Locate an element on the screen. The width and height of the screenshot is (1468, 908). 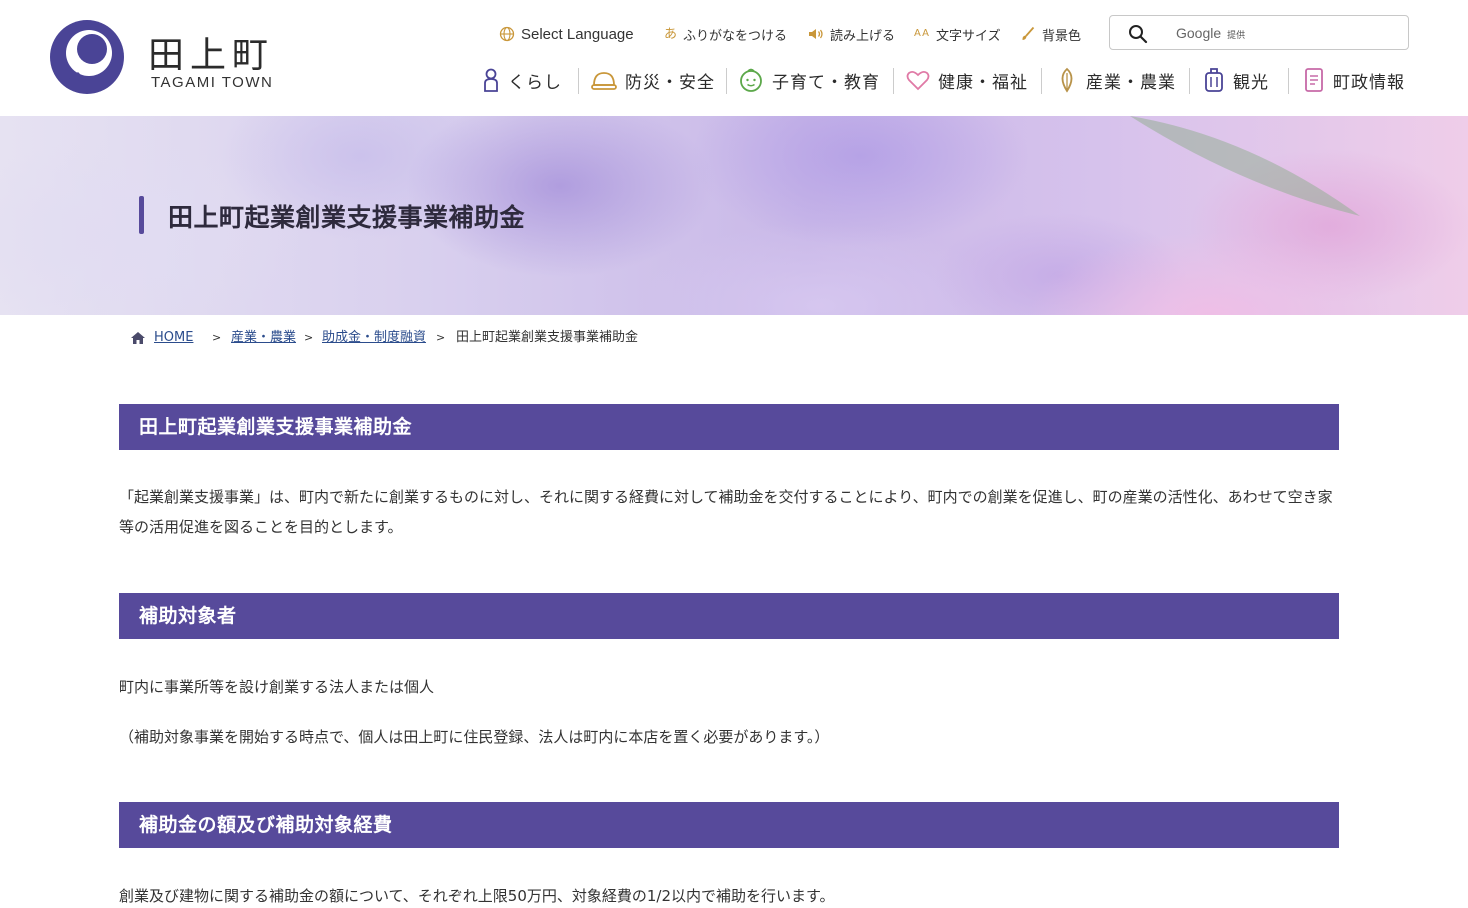
child-face-icon is located at coordinates (751, 80).